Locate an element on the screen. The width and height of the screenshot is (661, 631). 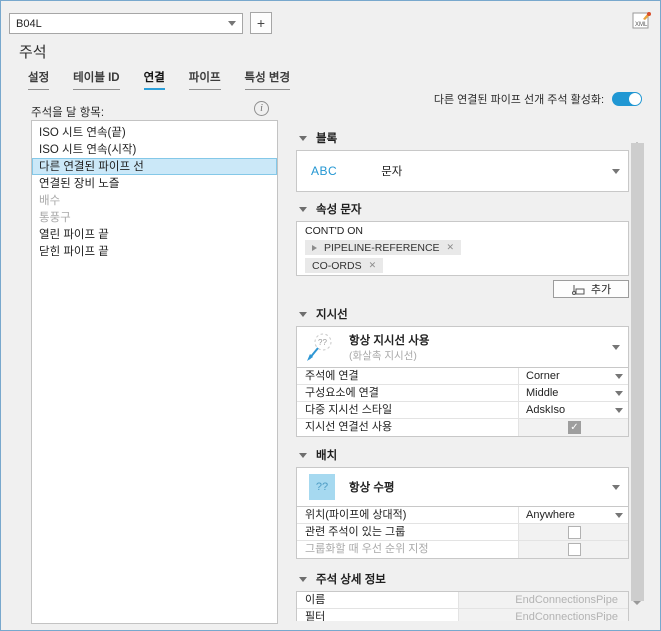
tab-connection: 연결 is located at coordinates (154, 79).